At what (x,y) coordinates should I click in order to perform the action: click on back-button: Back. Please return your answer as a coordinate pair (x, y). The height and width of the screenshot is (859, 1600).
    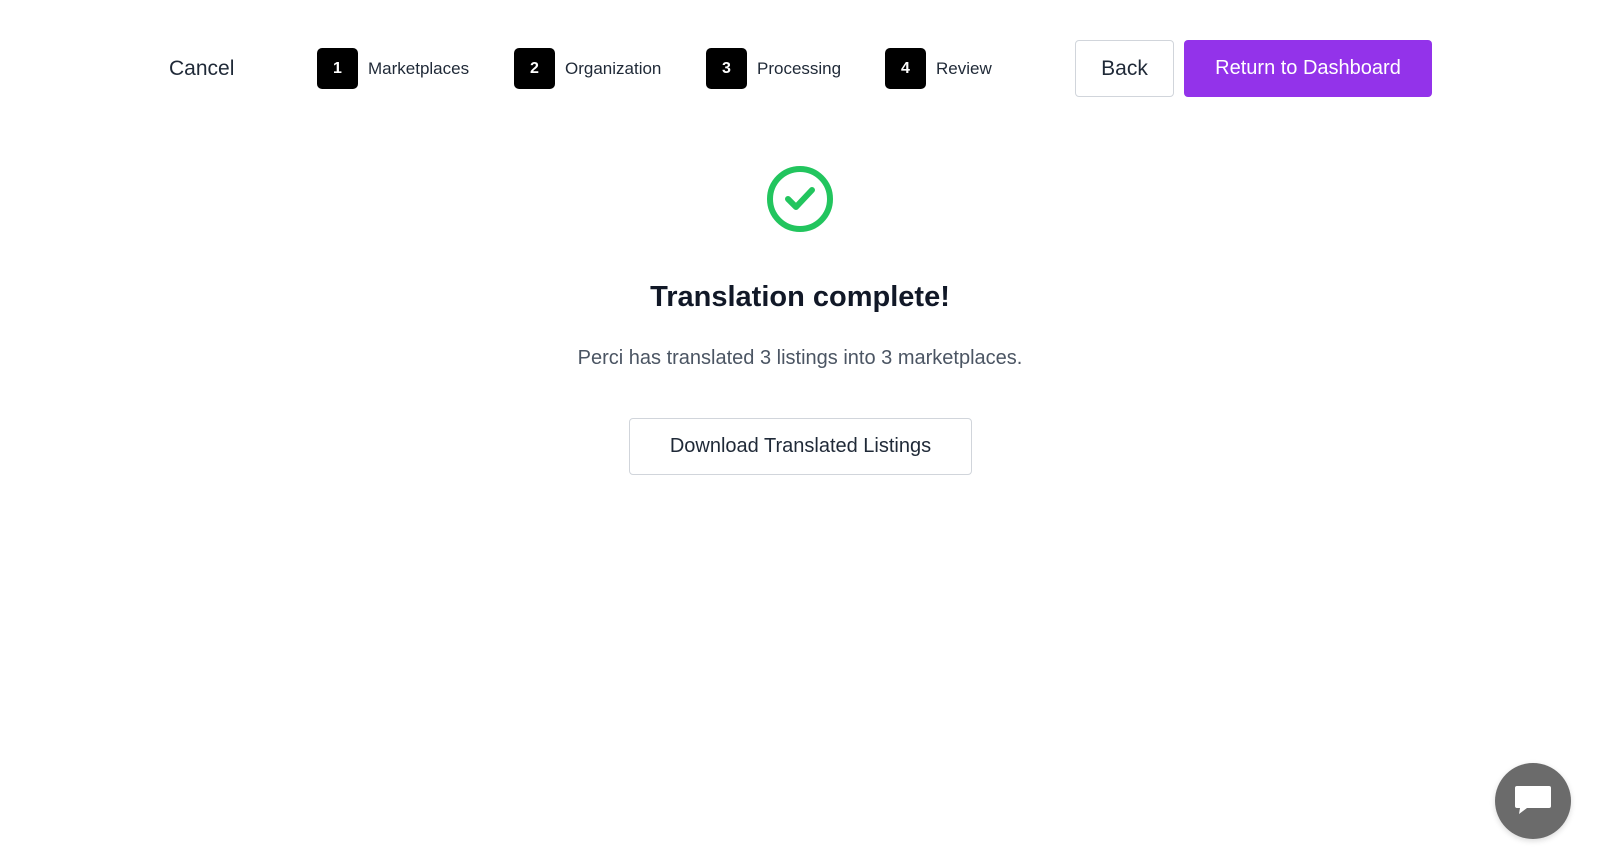
    Looking at the image, I should click on (1124, 68).